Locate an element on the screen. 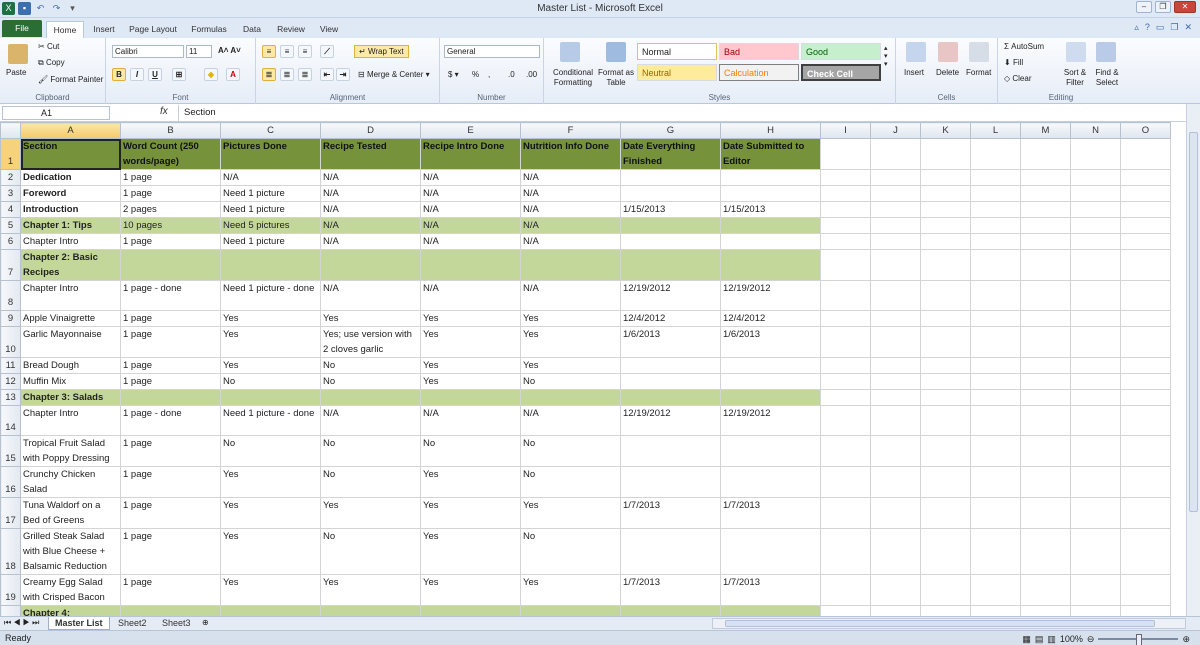 Image resolution: width=1200 pixels, height=645 pixels. cell-b2: 1 page is located at coordinates (170, 177).